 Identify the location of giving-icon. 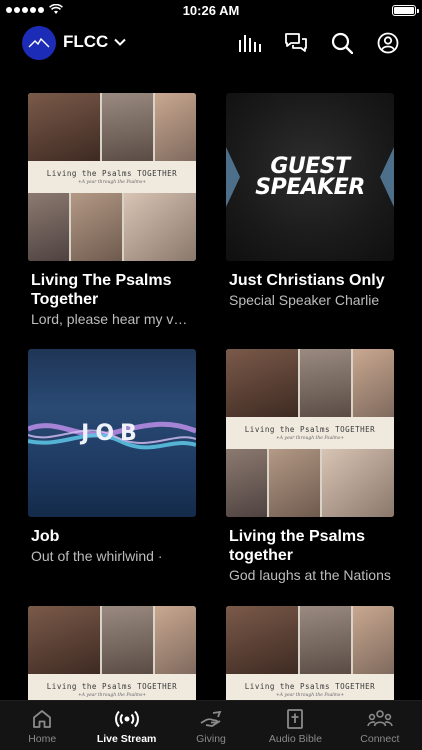
(211, 718).